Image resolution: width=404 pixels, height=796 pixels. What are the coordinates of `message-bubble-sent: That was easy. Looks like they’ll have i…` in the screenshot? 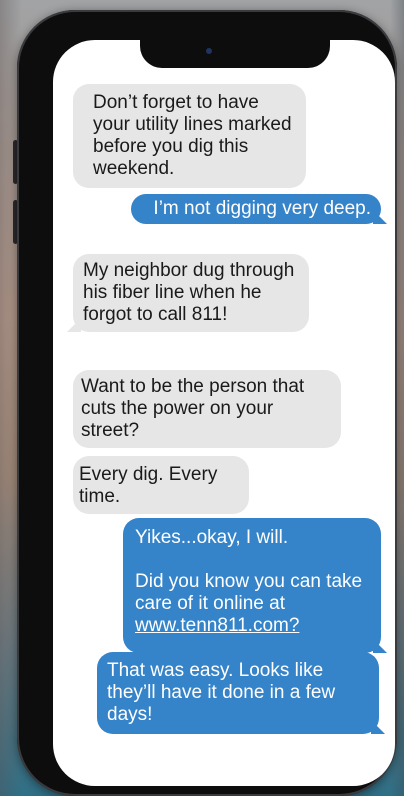 It's located at (238, 693).